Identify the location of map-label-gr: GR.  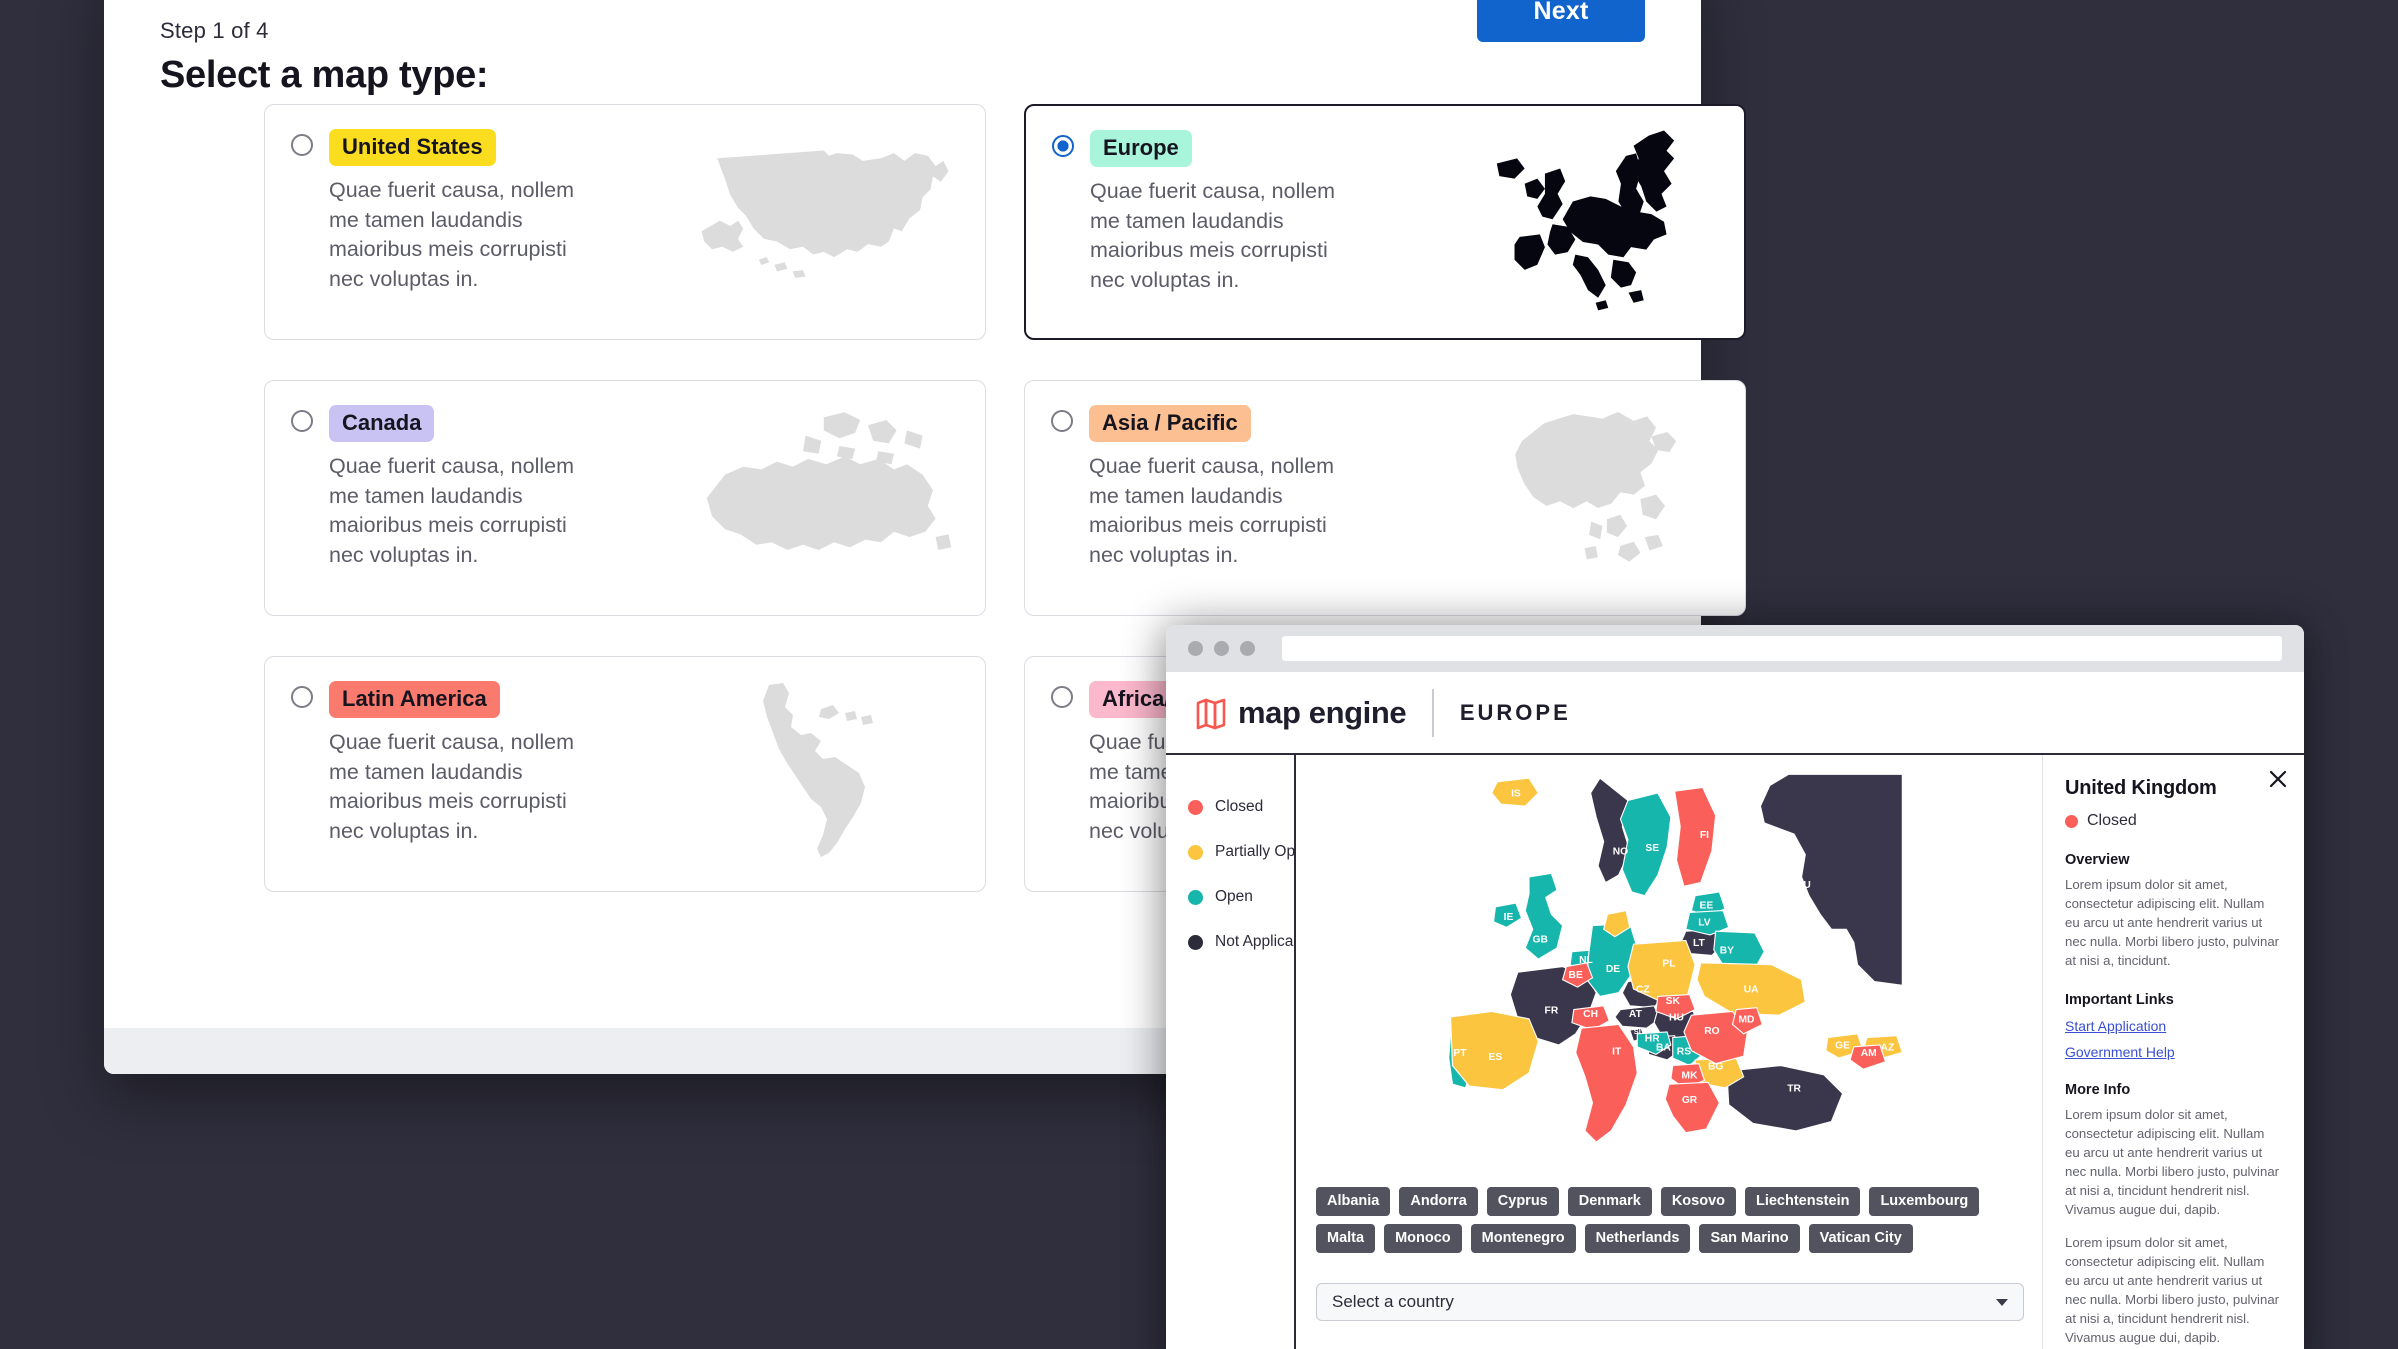
(1690, 1100).